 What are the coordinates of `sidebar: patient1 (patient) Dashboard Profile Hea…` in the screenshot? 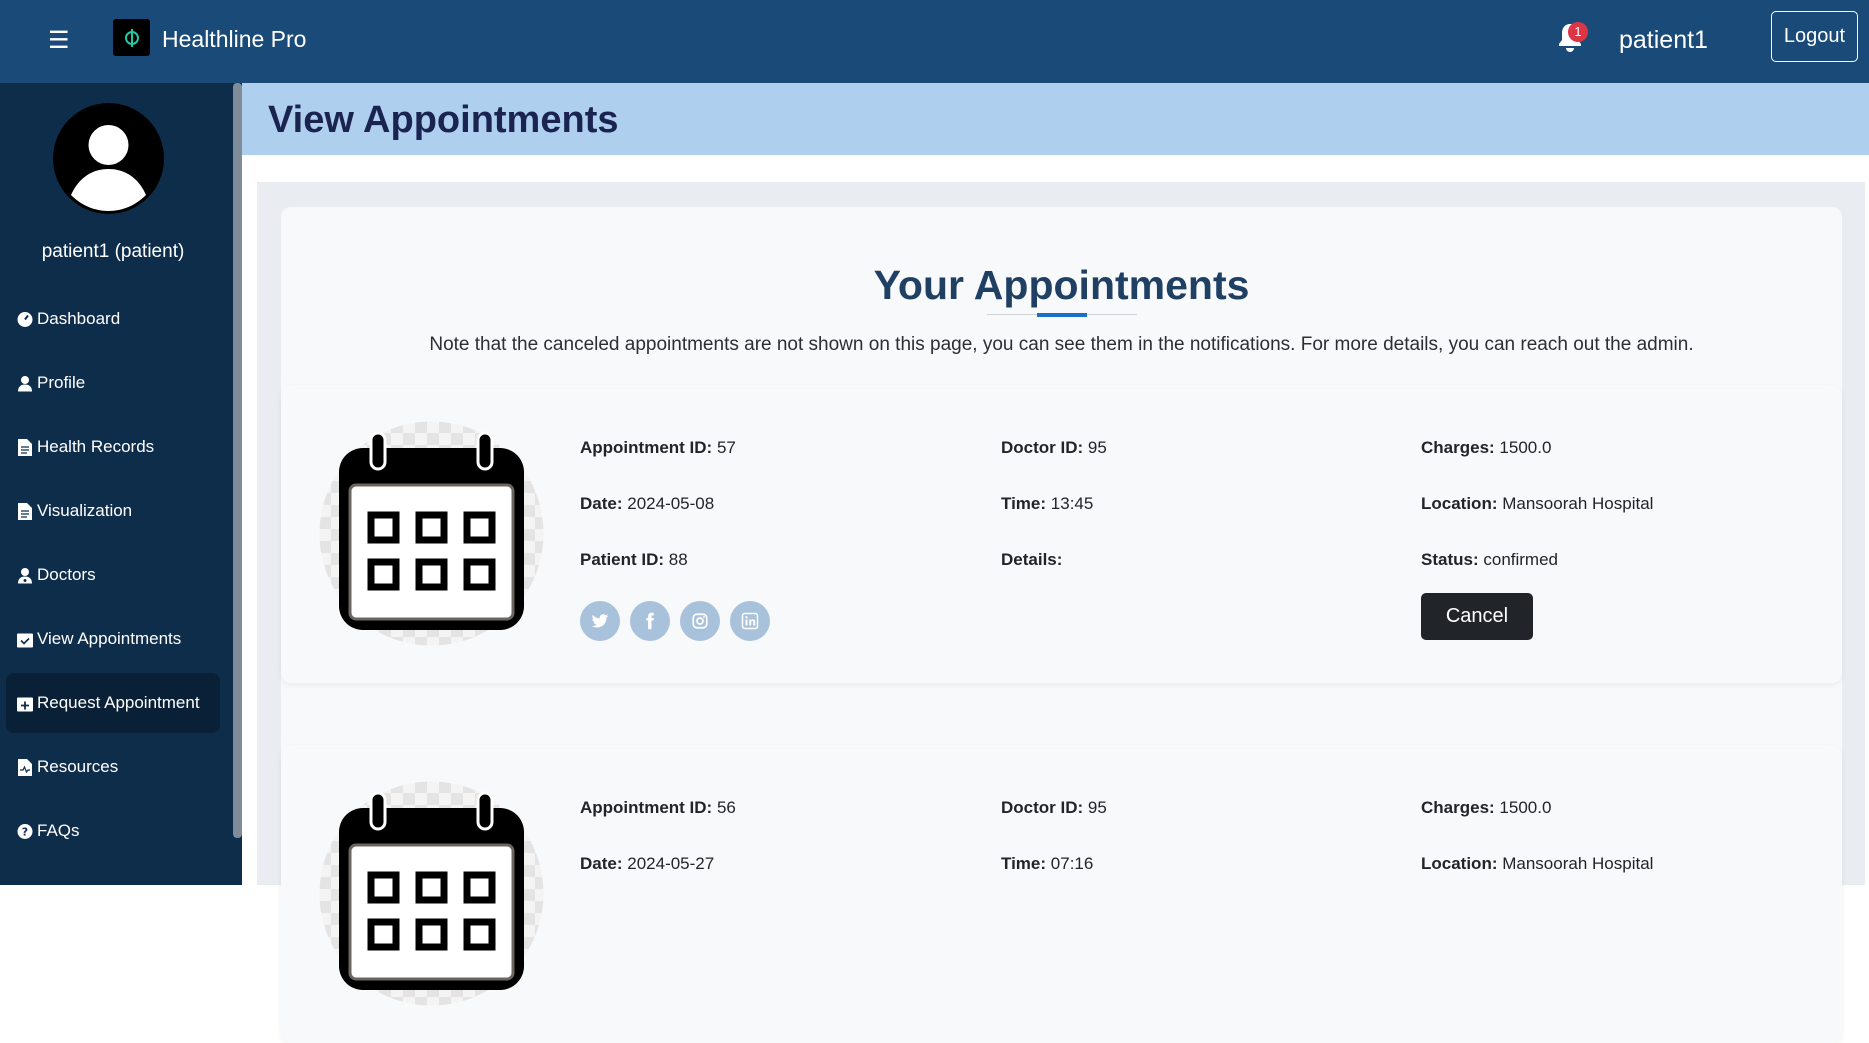 It's located at (121, 484).